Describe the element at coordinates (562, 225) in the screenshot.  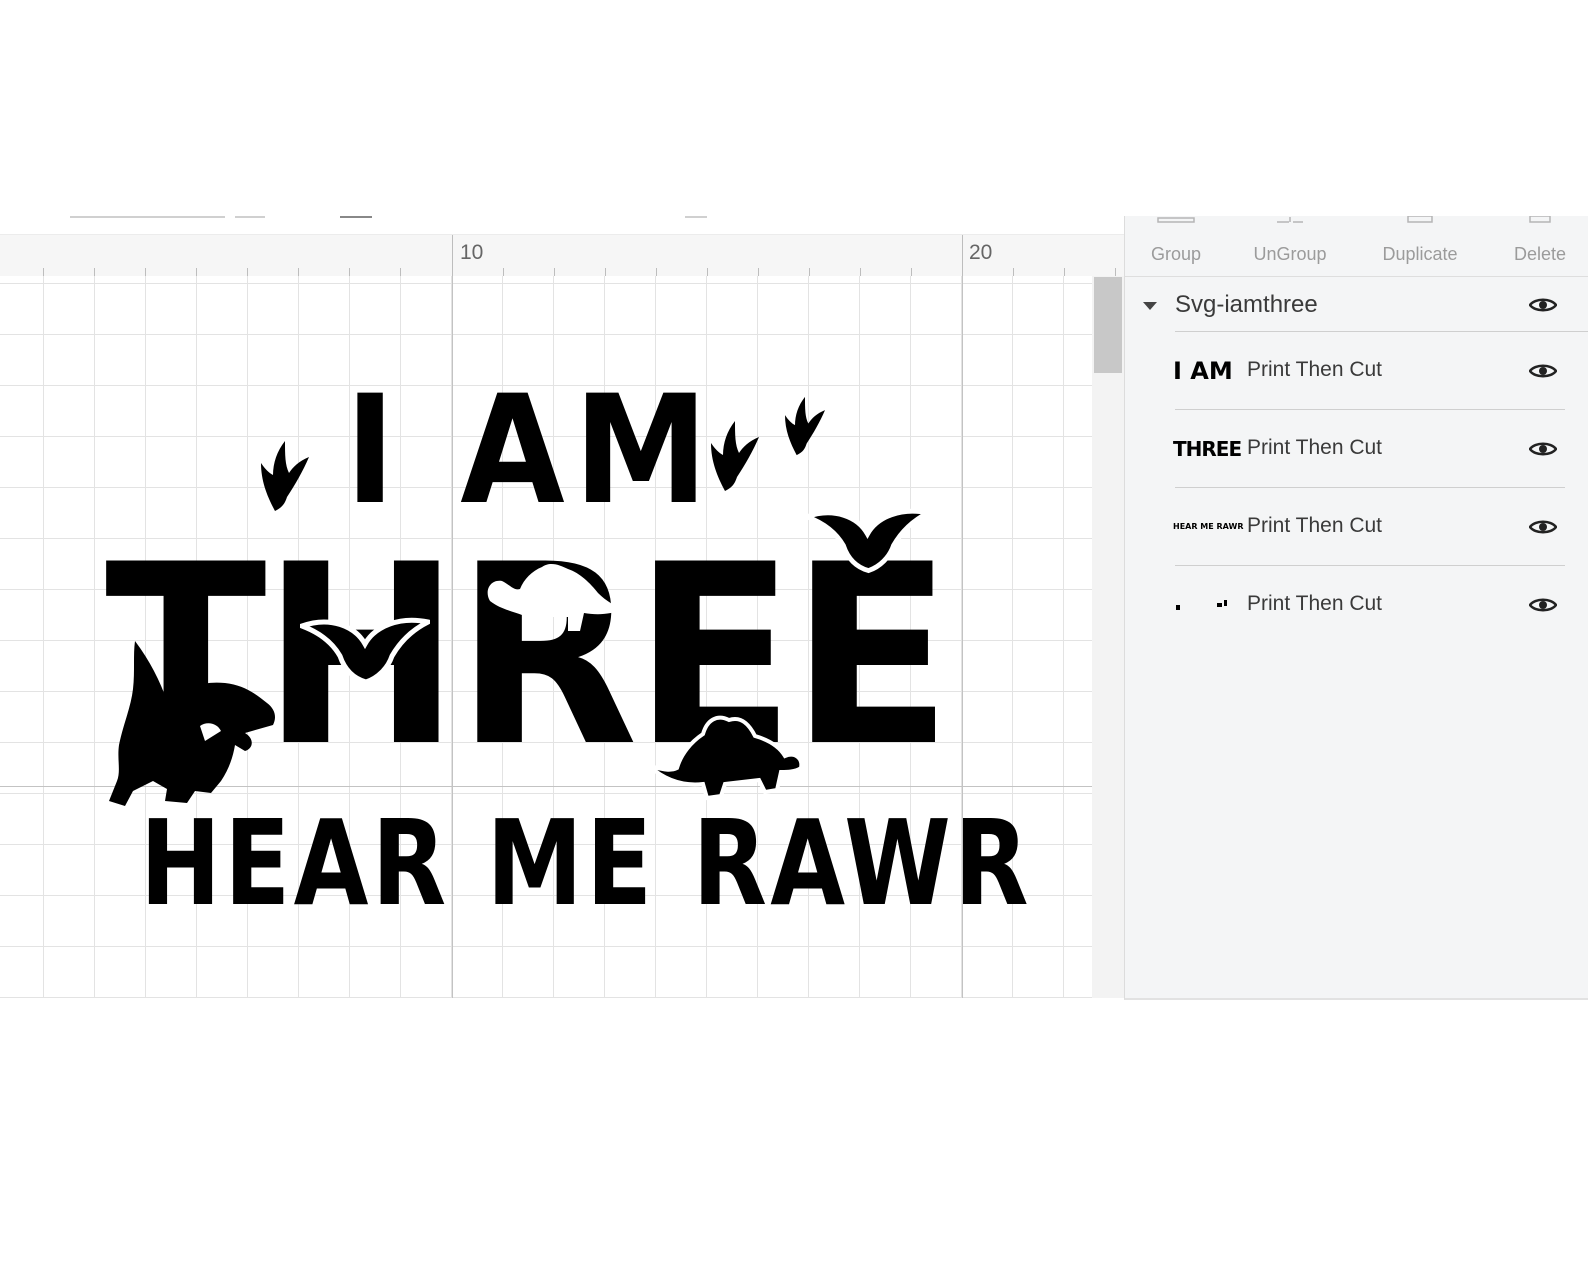
I see `top-toolbar-strip` at that location.